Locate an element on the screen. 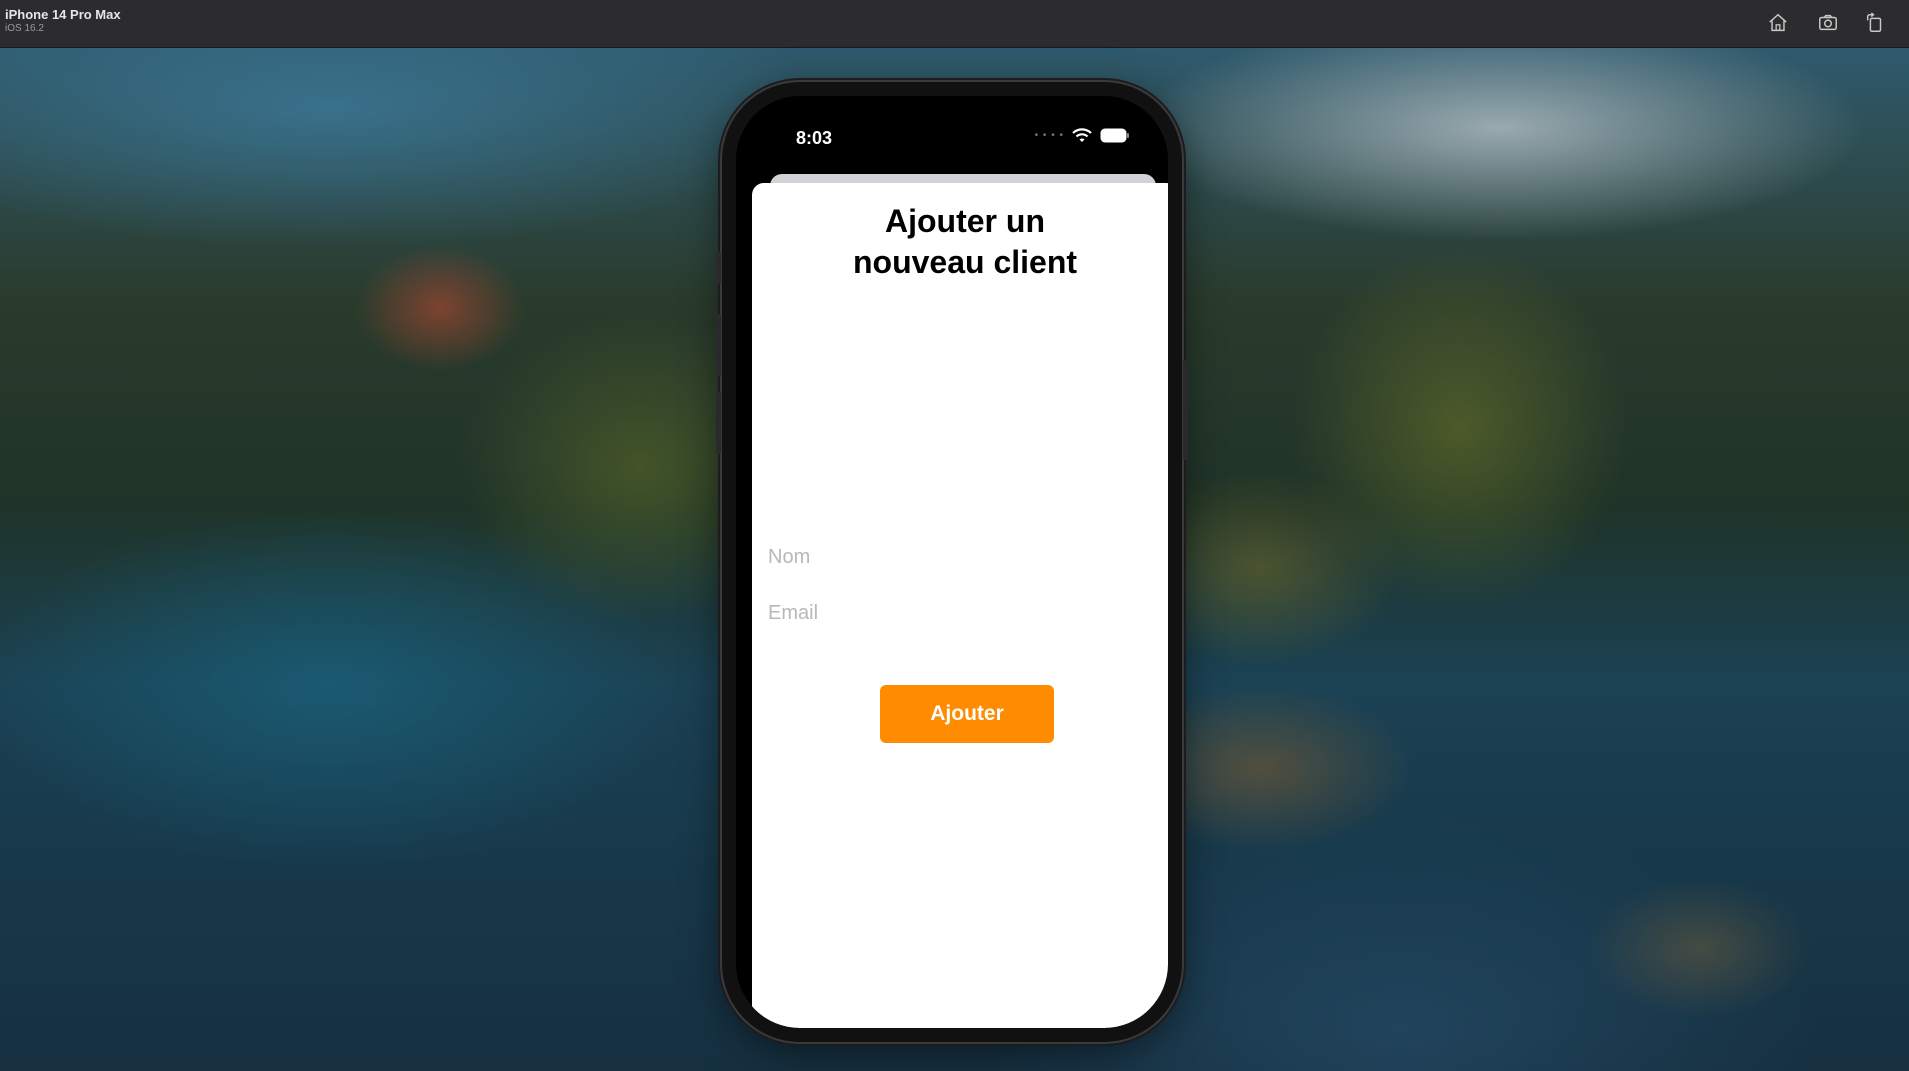 This screenshot has height=1071, width=1909. screenshot-icon is located at coordinates (1828, 22).